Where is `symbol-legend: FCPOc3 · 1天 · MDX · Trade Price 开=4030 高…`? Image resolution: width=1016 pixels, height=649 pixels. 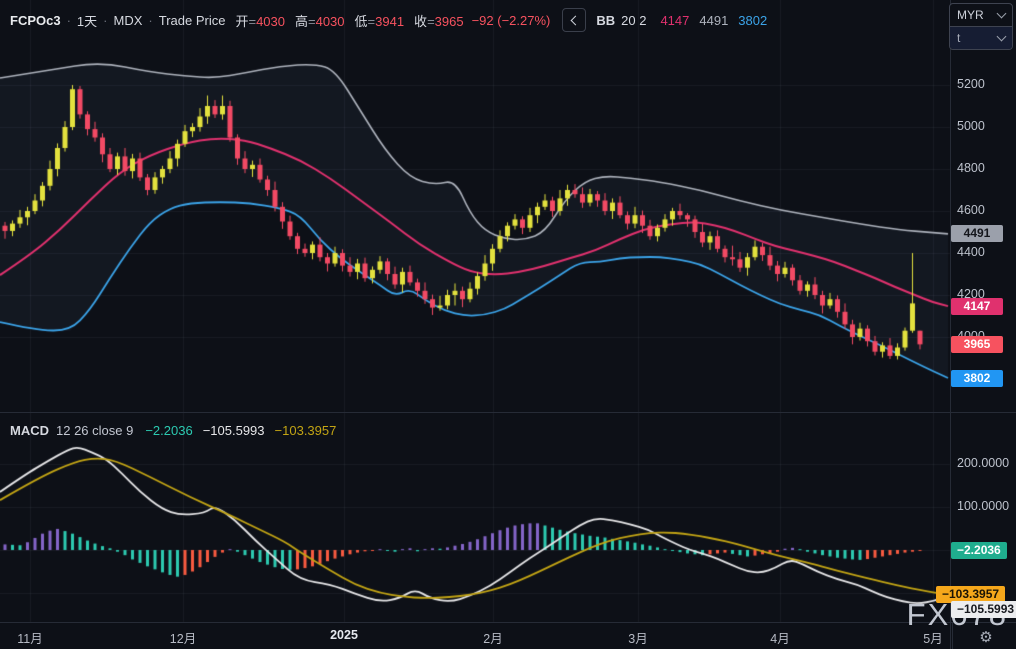
symbol-legend: FCPOc3 · 1天 · MDX · Trade Price 开=4030 高… is located at coordinates (388, 20).